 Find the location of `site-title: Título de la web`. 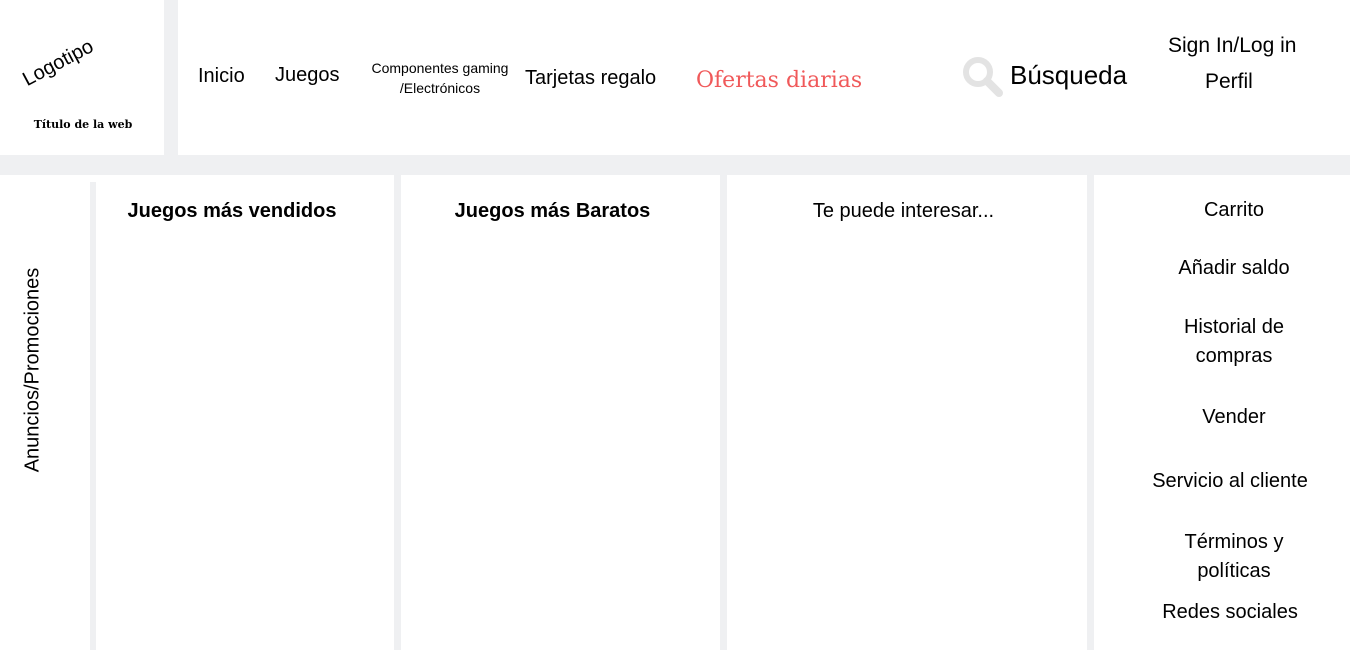

site-title: Título de la web is located at coordinates (83, 124).